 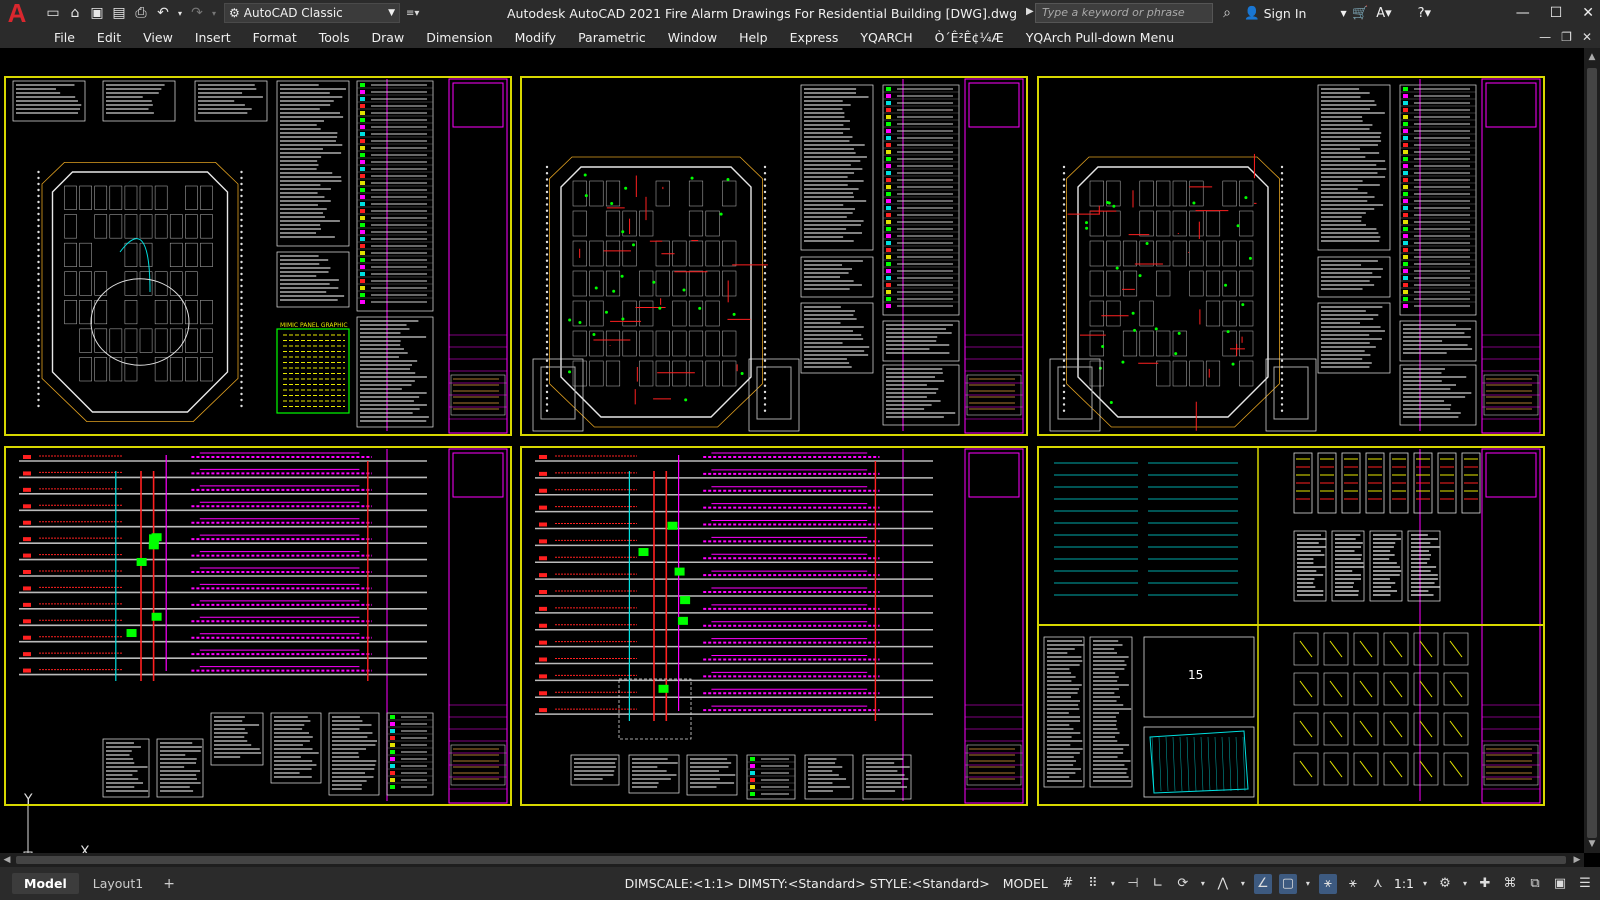 What do you see at coordinates (1223, 884) in the screenshot?
I see `isodraft-icon: ⋀` at bounding box center [1223, 884].